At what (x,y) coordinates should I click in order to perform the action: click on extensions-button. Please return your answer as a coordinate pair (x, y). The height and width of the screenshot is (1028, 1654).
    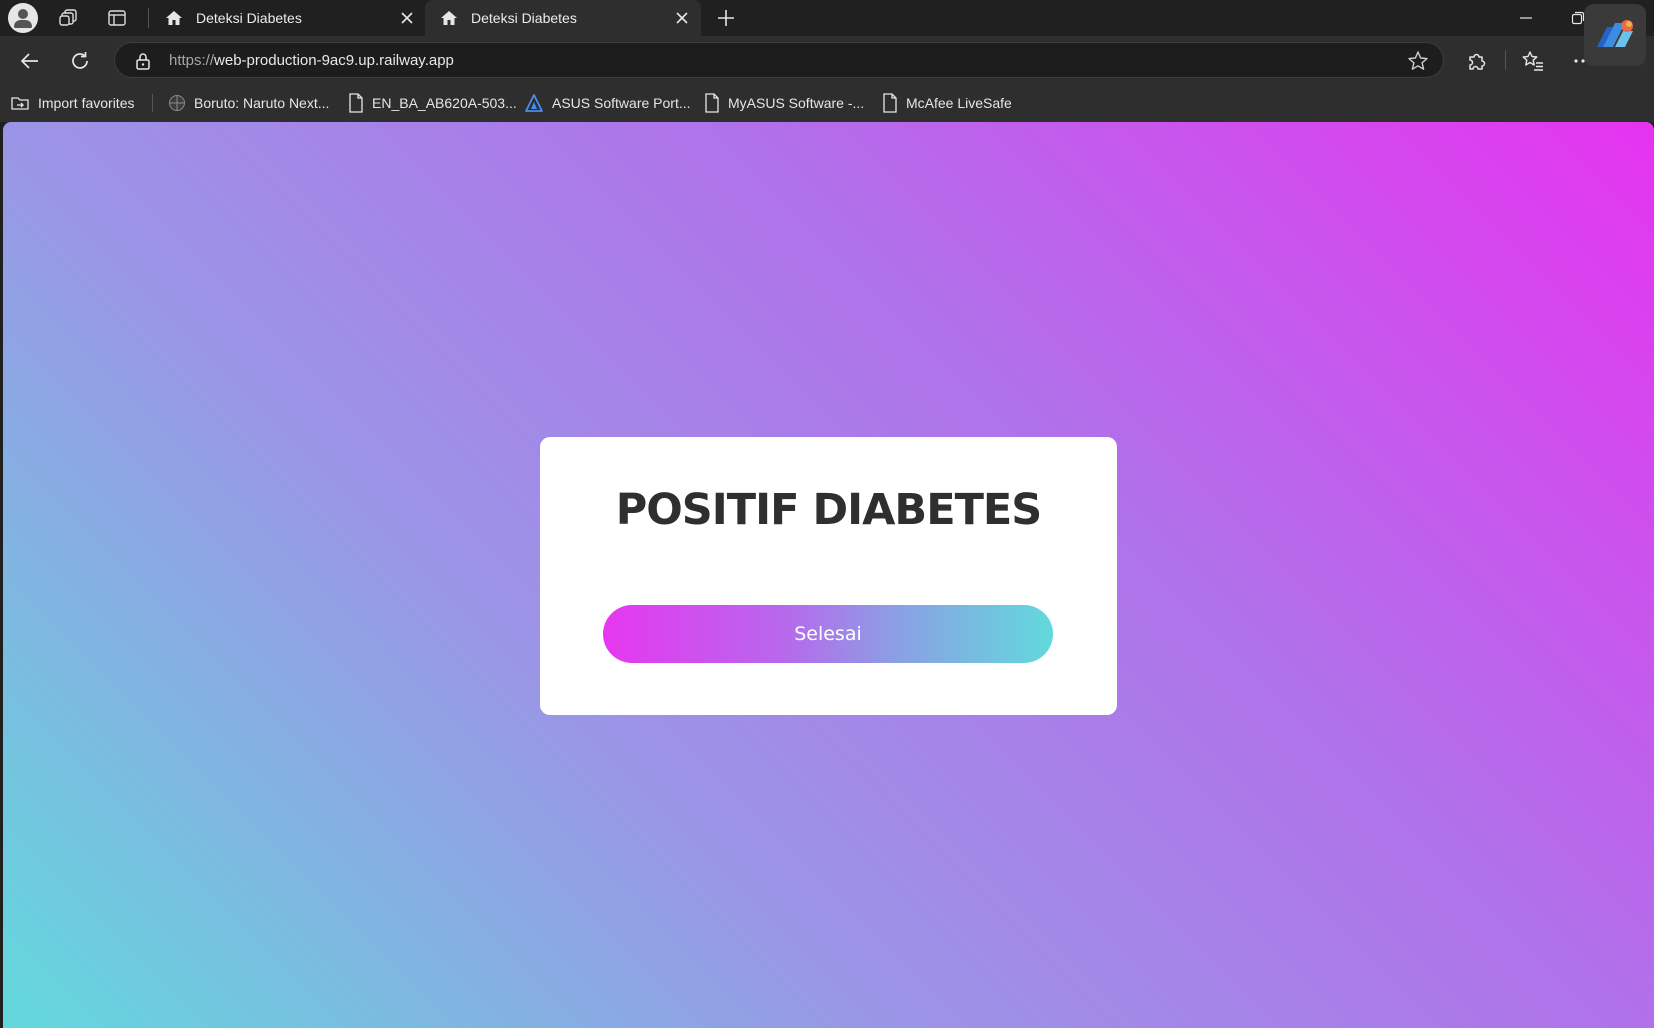
    Looking at the image, I should click on (1477, 61).